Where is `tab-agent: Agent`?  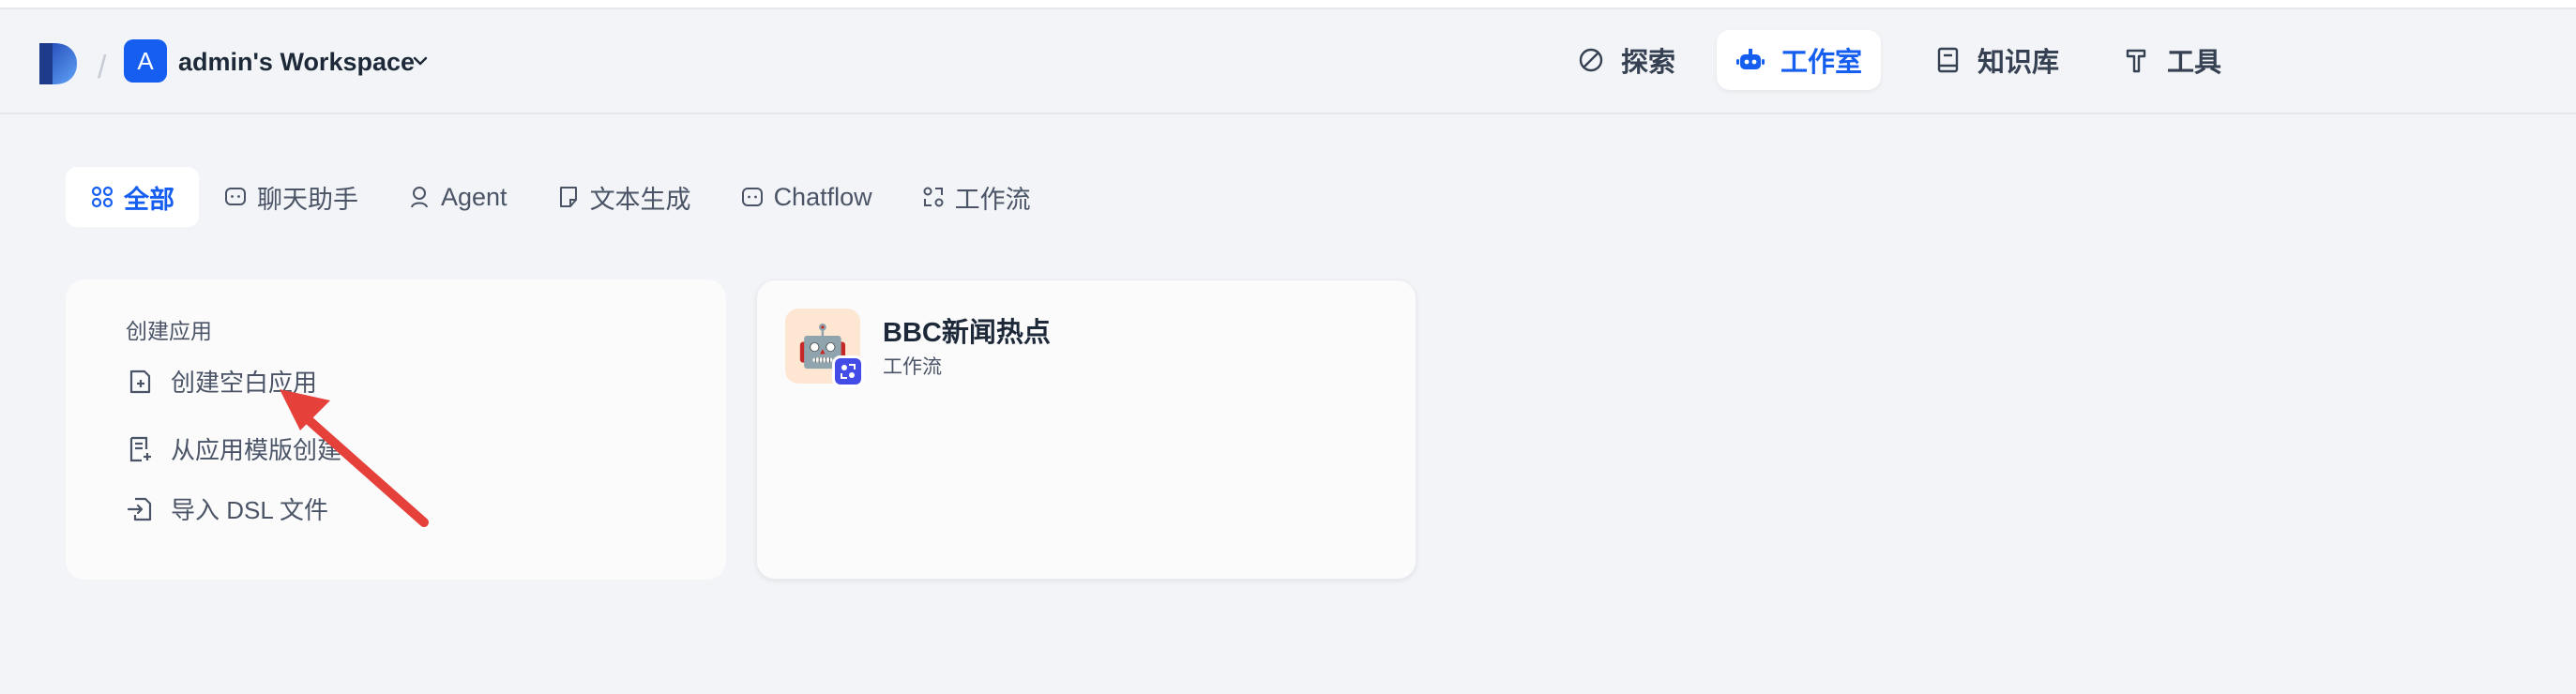 tab-agent: Agent is located at coordinates (457, 197).